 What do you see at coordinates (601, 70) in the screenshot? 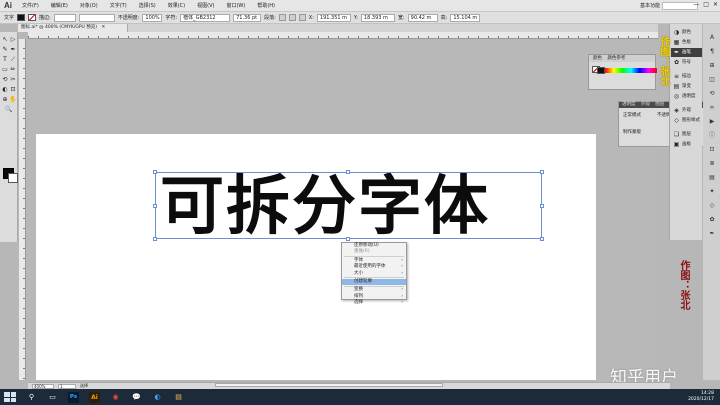
I see `color-panel-fill-swatch` at bounding box center [601, 70].